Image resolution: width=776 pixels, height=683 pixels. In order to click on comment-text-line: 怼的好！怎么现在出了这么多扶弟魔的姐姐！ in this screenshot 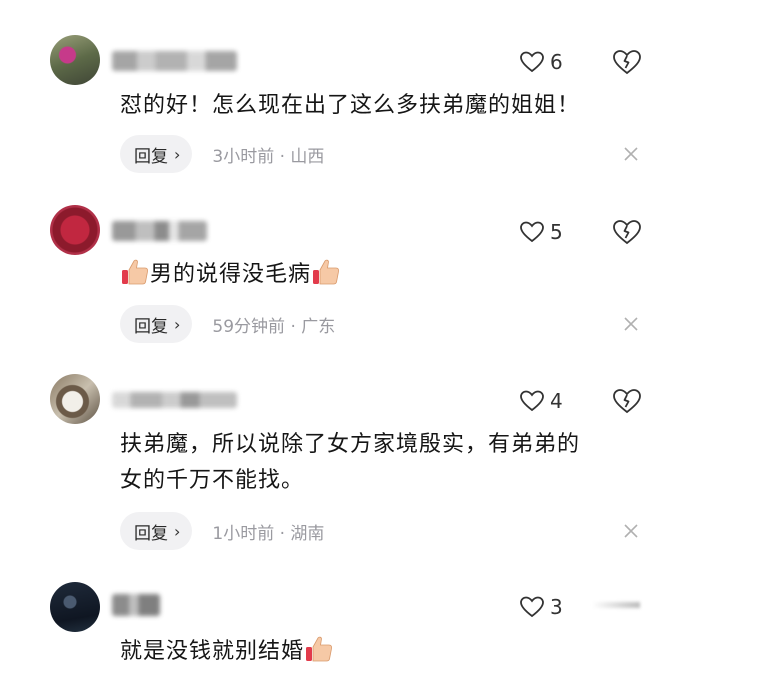, I will do `click(350, 105)`.